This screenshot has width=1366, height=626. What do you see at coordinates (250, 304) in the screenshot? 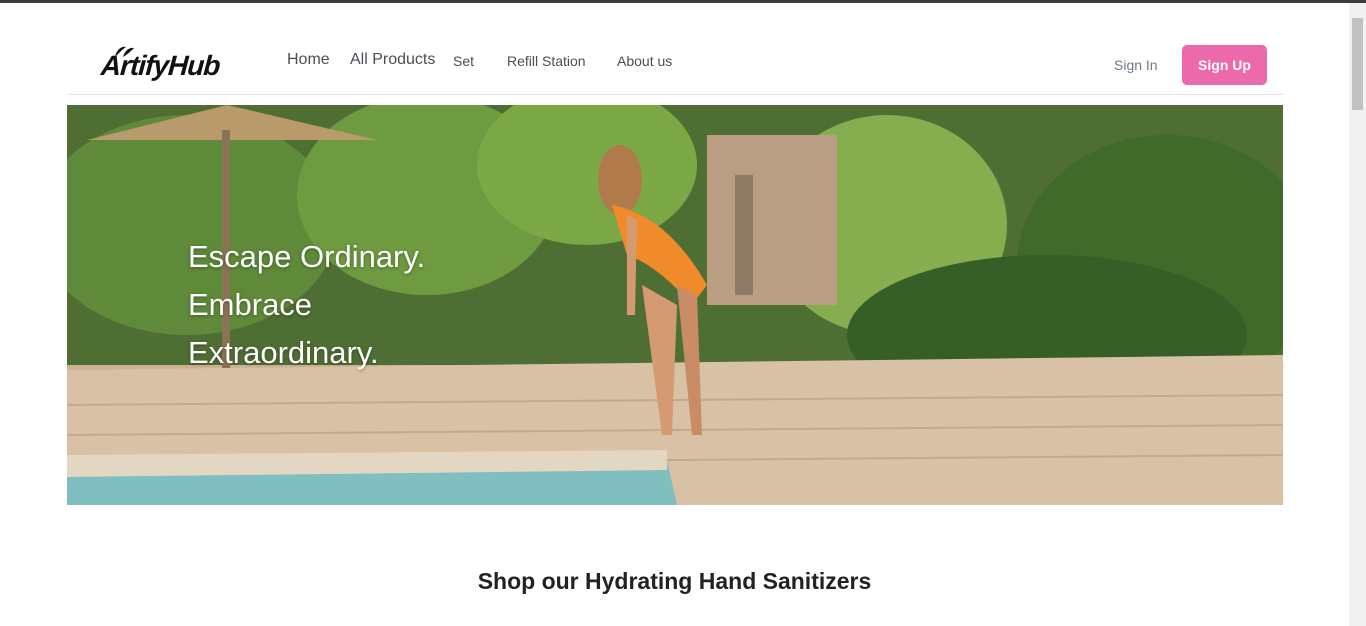
I see `hero-headline-line-2: Embrace` at bounding box center [250, 304].